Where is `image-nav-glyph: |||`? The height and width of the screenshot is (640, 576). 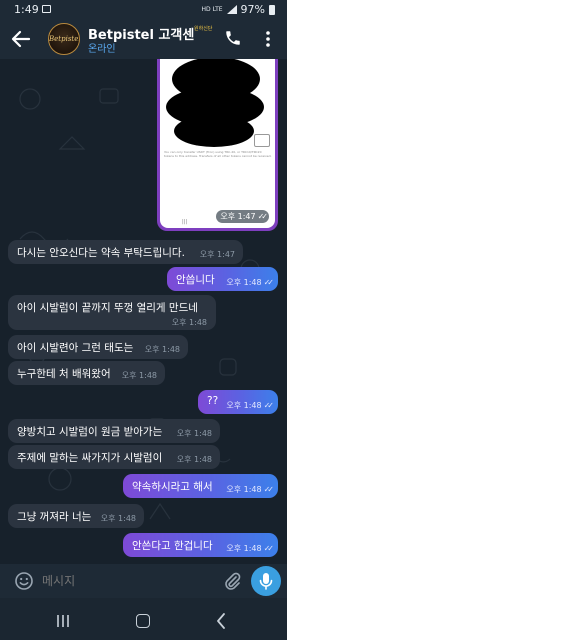 image-nav-glyph: ||| is located at coordinates (185, 222).